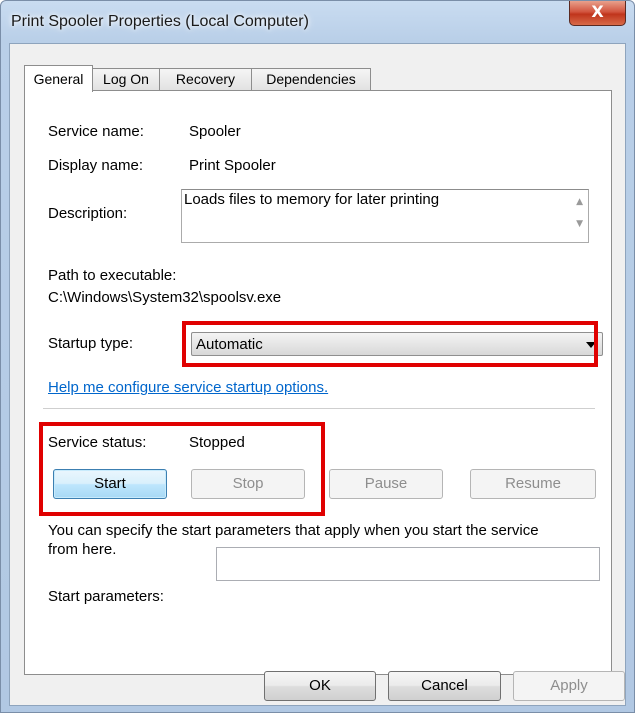 This screenshot has height=713, width=635. What do you see at coordinates (91, 343) in the screenshot?
I see `startup-type-label: Startup type:` at bounding box center [91, 343].